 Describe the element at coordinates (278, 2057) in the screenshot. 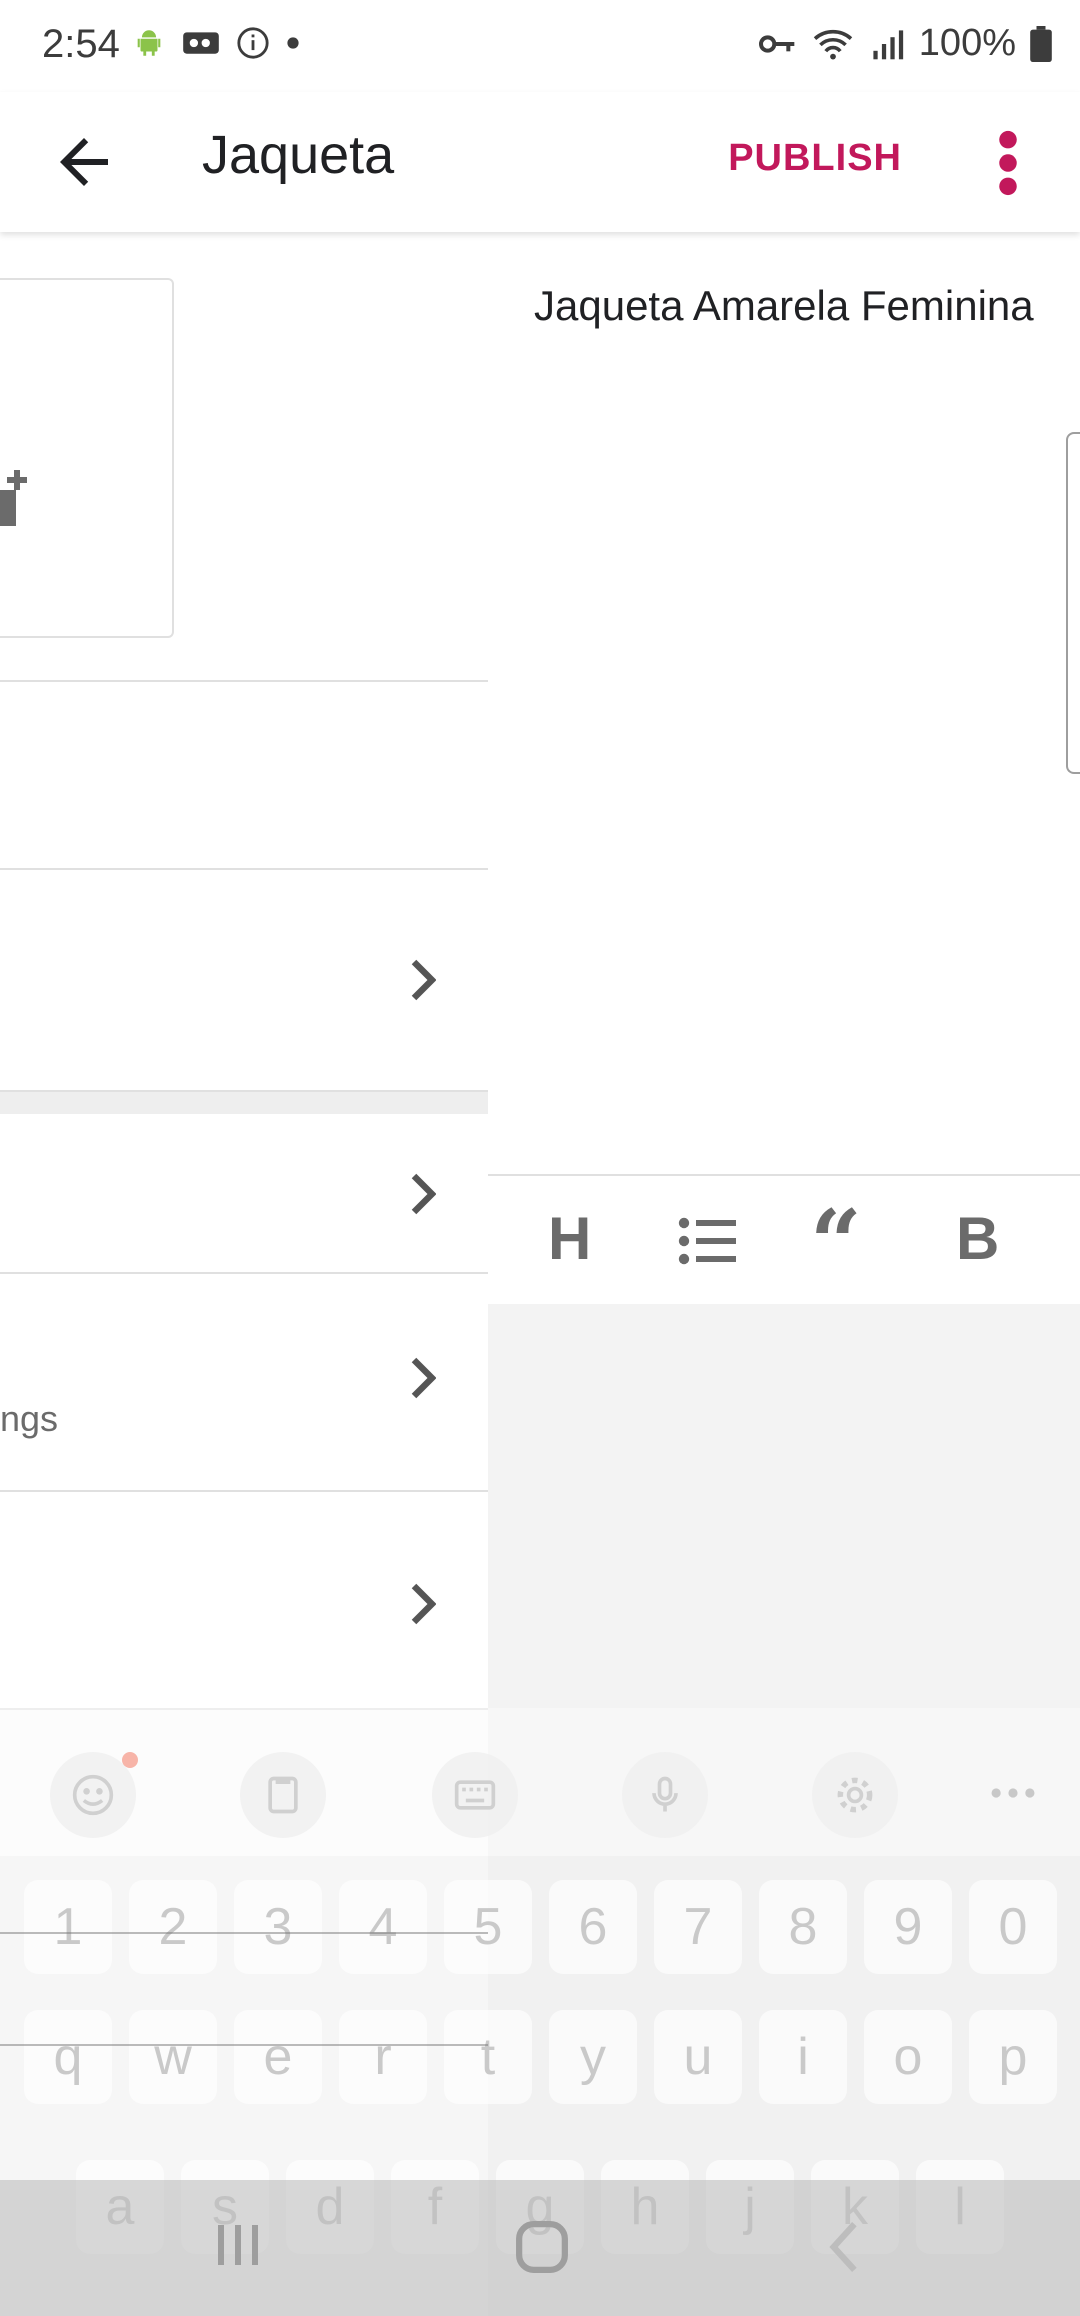

I see `key-e: e` at that location.